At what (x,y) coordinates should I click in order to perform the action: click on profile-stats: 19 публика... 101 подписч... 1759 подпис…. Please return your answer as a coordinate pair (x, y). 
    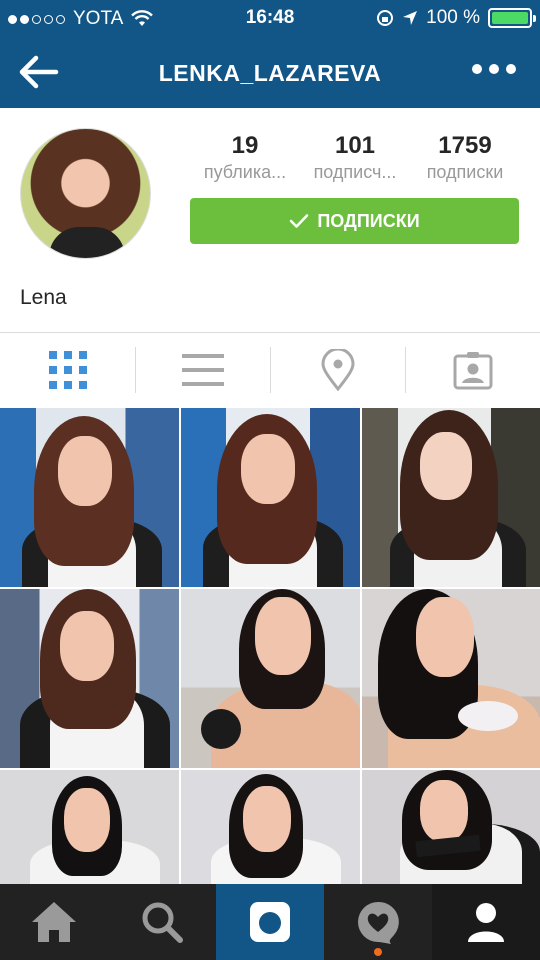
    Looking at the image, I should click on (355, 157).